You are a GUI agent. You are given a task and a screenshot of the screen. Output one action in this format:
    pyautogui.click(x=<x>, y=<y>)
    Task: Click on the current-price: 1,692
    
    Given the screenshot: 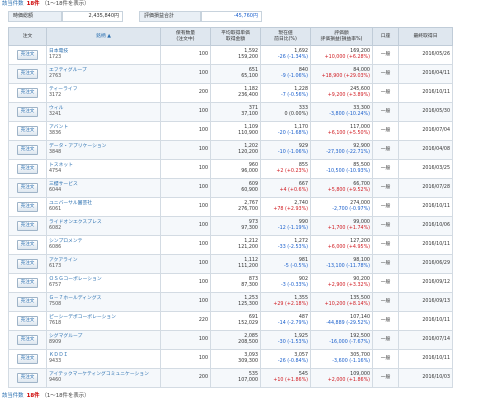 What is the action you would take?
    pyautogui.click(x=301, y=52)
    